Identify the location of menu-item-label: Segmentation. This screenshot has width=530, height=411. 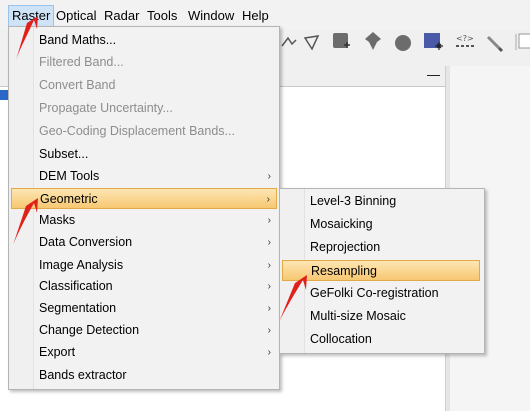
(78, 308).